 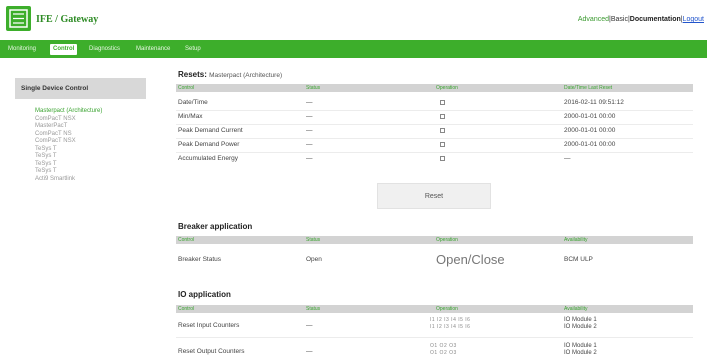 I want to click on link-advanced: Advanced, so click(x=593, y=19).